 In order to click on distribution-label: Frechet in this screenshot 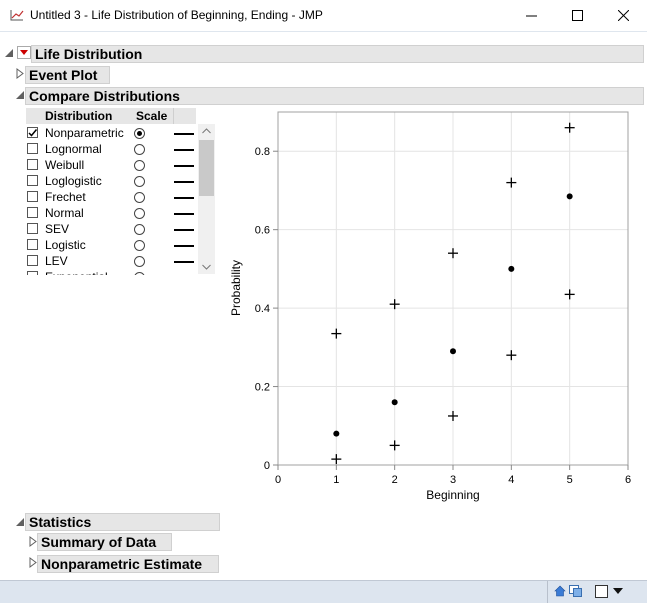, I will do `click(65, 197)`.